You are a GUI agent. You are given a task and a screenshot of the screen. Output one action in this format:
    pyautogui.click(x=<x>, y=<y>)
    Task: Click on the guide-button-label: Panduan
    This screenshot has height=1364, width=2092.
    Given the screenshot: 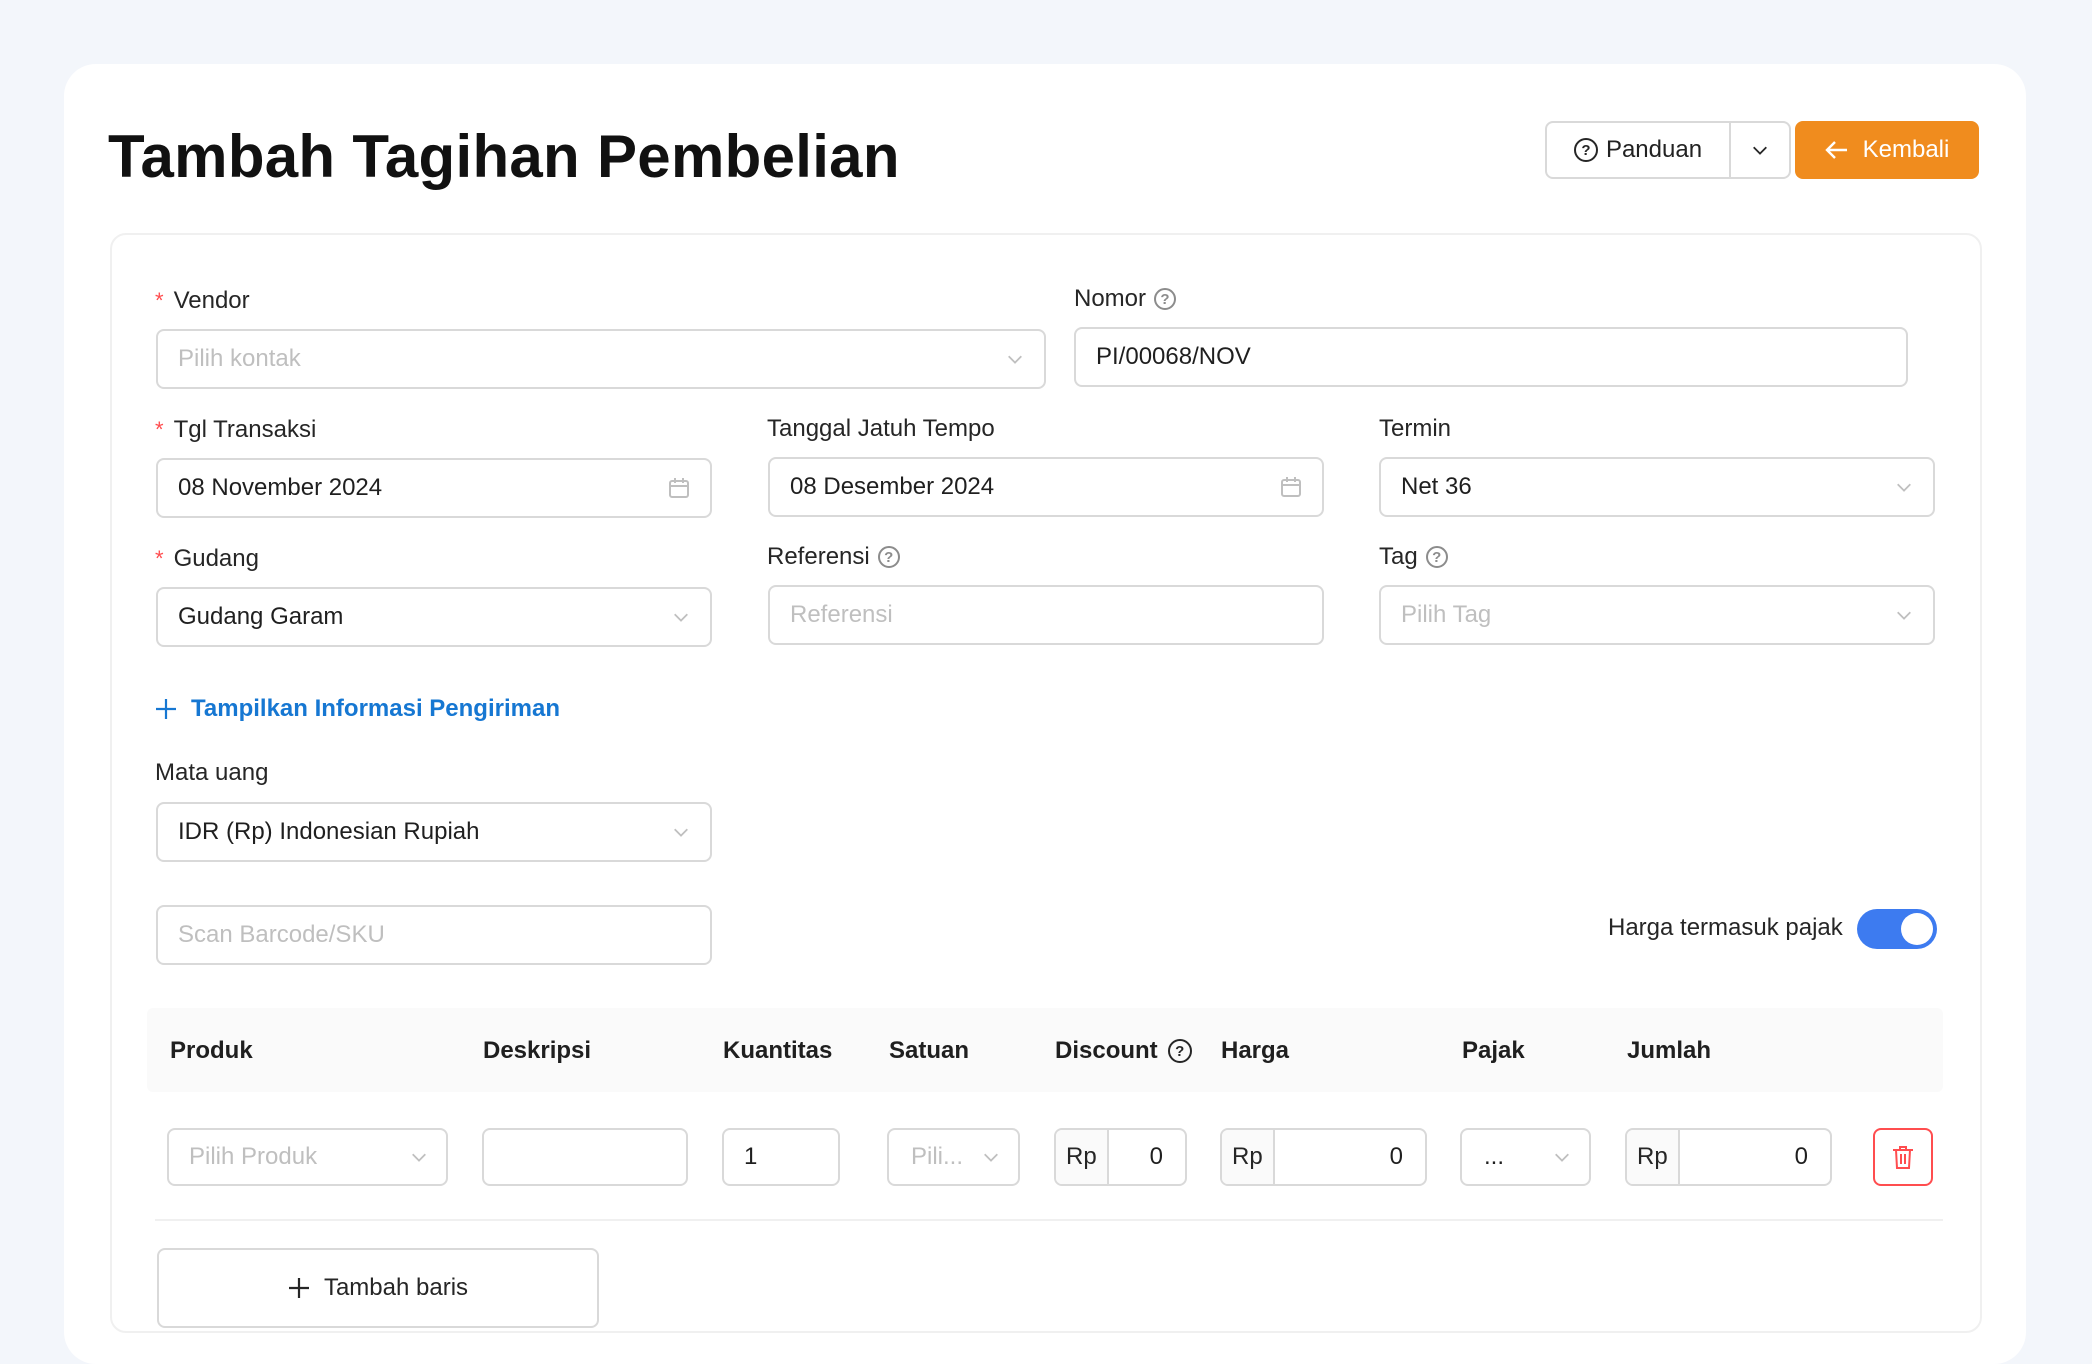 What is the action you would take?
    pyautogui.click(x=1654, y=149)
    